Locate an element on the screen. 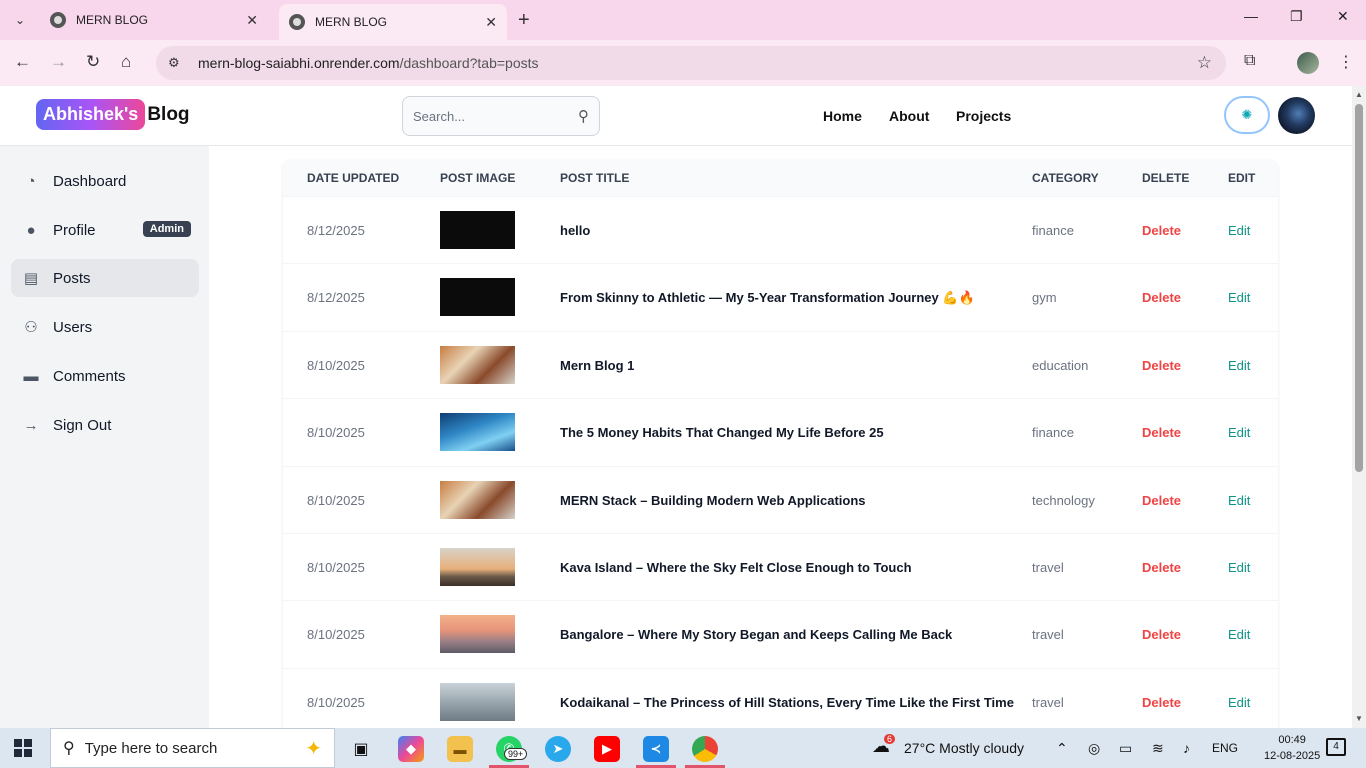 Image resolution: width=1366 pixels, height=768 pixels. nav-projects-link: Projects is located at coordinates (983, 116).